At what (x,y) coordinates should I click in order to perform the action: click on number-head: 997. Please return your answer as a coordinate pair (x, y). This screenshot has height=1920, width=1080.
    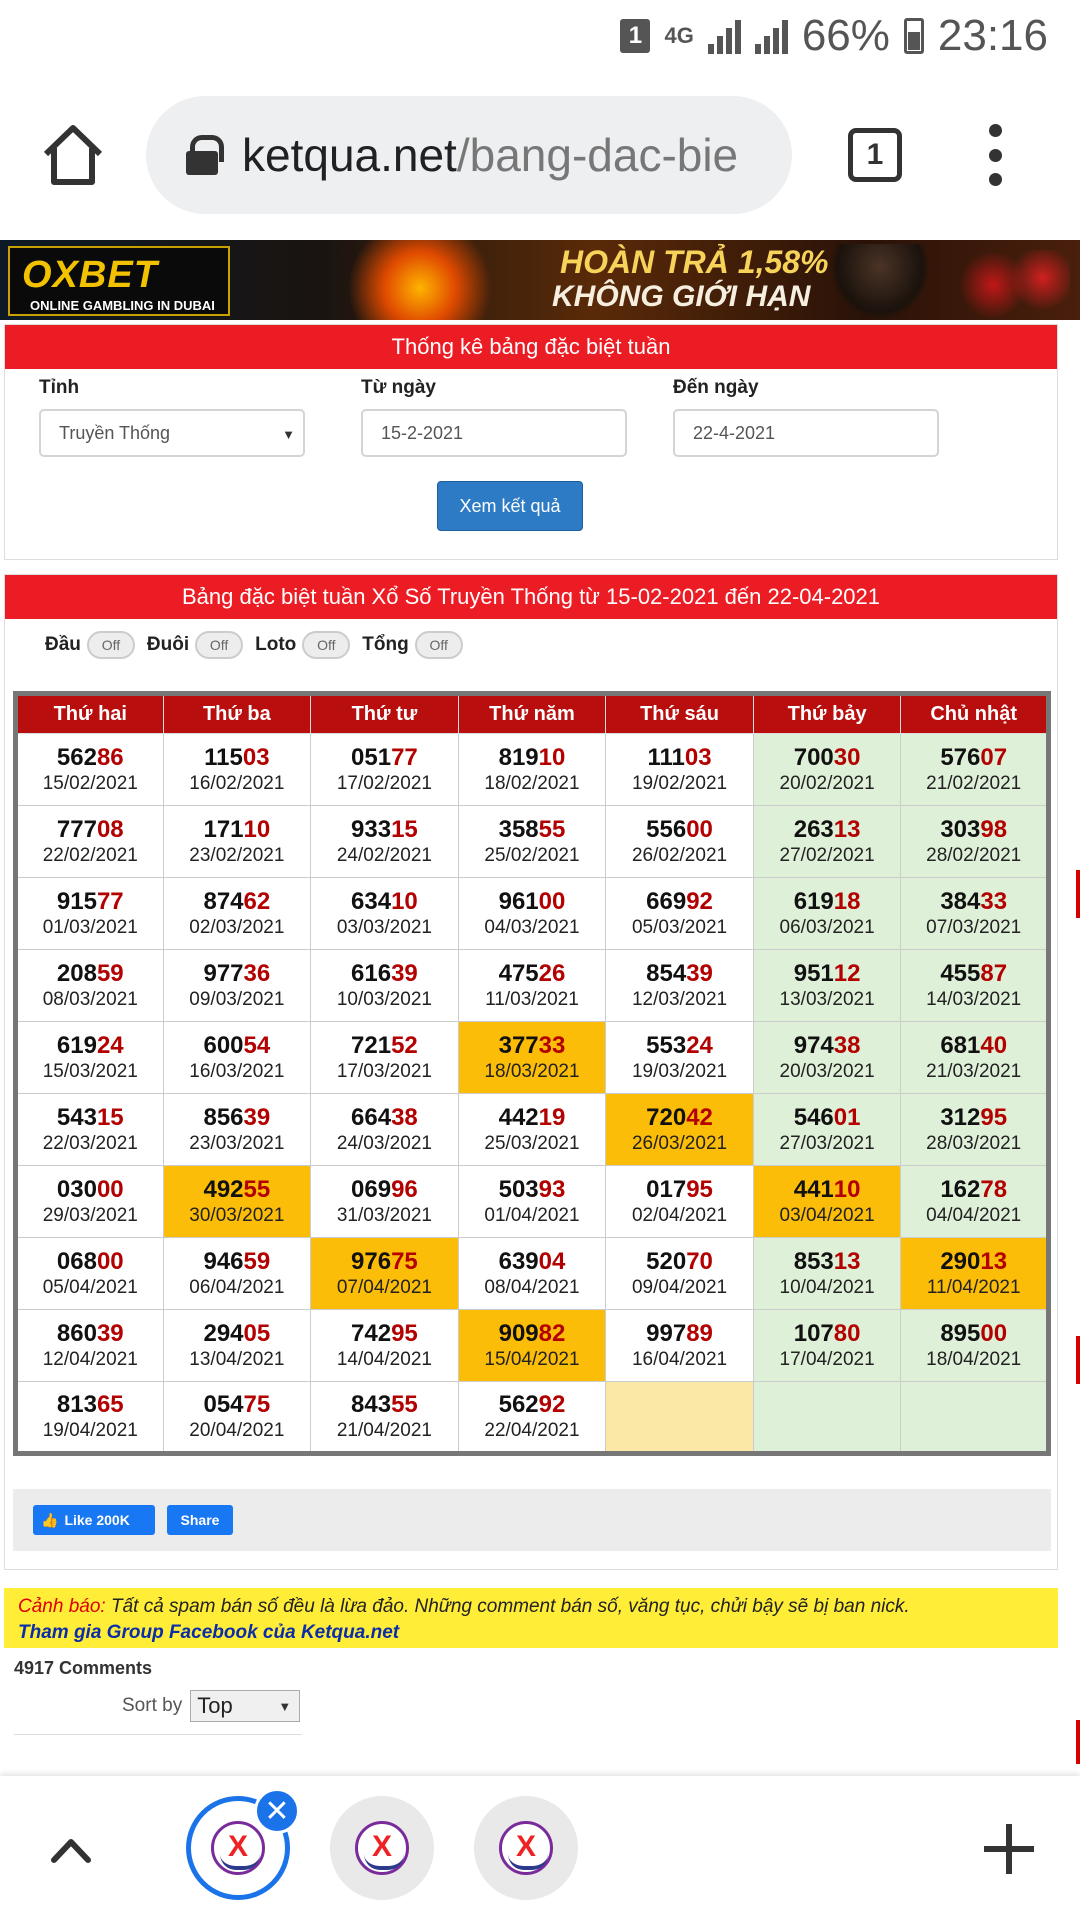
    Looking at the image, I should click on (666, 1333).